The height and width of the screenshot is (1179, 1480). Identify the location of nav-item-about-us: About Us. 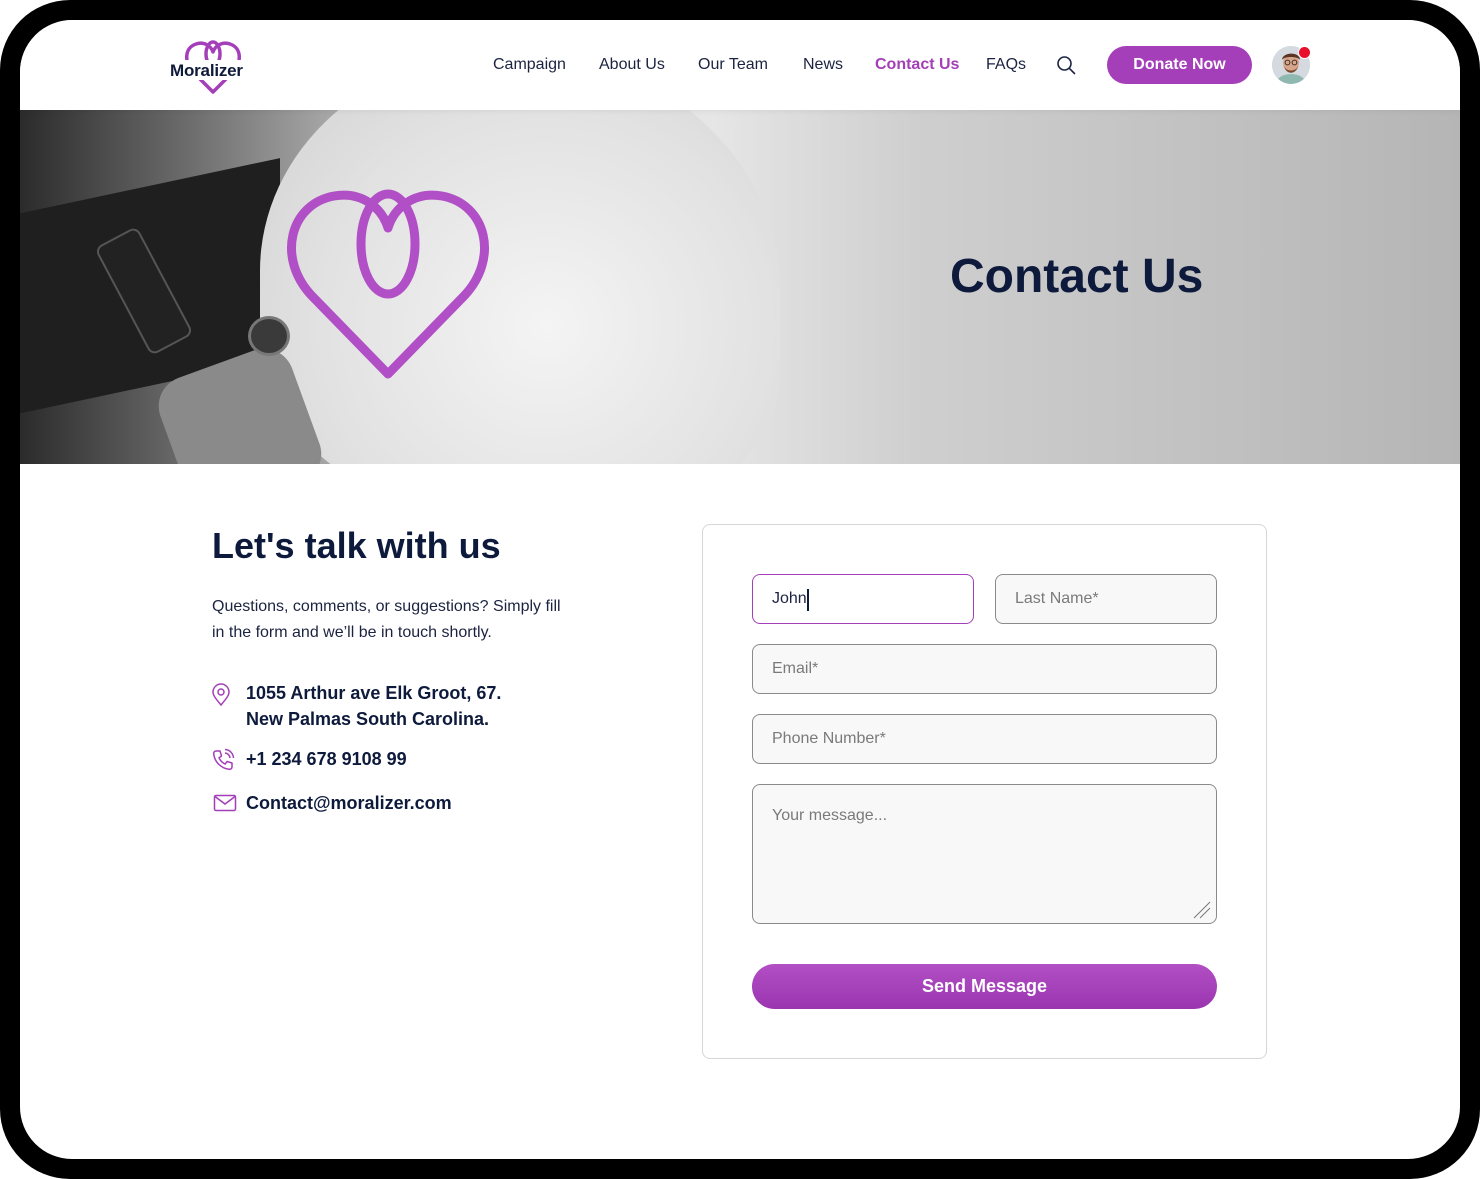
(632, 65).